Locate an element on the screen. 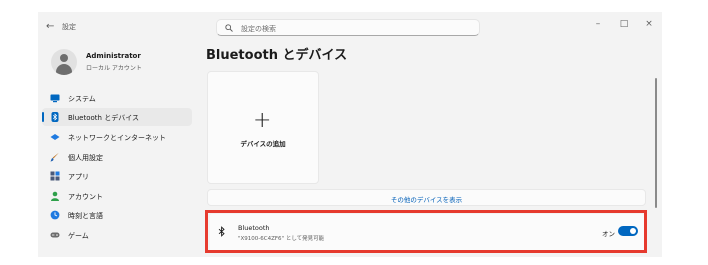  sidebar-item-personalization: 個人用設定 is located at coordinates (116, 157).